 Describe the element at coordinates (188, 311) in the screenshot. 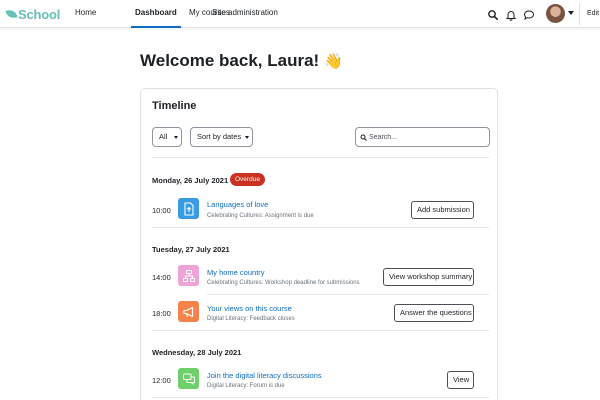

I see `feedback-icon` at that location.